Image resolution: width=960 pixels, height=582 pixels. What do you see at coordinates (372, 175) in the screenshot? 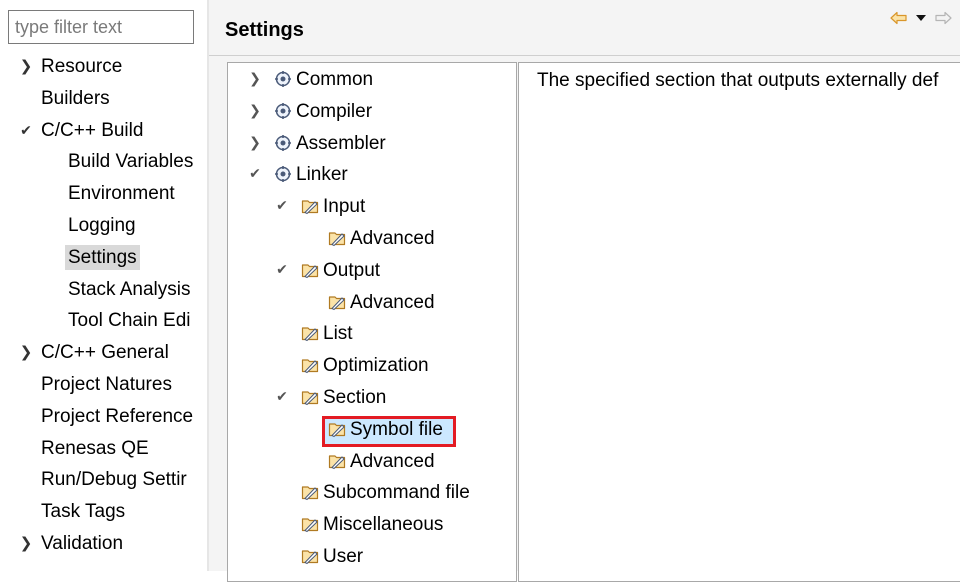
I see `tree-node-linker: ✔ Linker` at bounding box center [372, 175].